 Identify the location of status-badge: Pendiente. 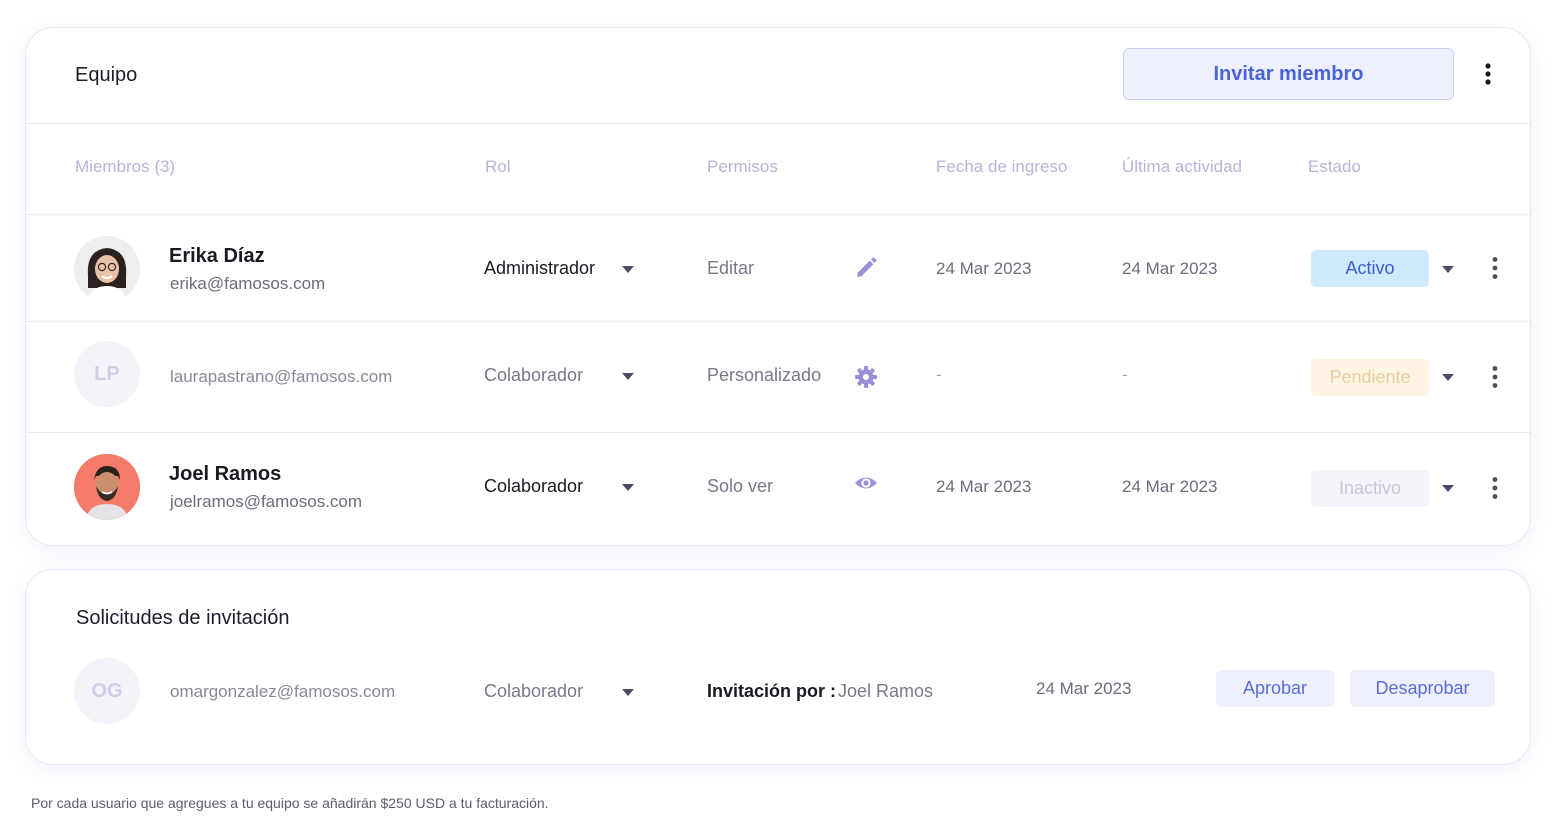
(1370, 377).